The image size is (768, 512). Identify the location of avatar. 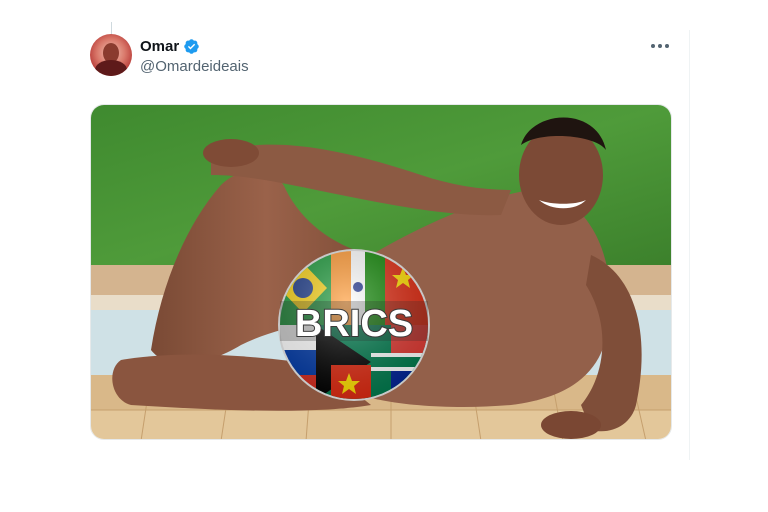
(111, 55).